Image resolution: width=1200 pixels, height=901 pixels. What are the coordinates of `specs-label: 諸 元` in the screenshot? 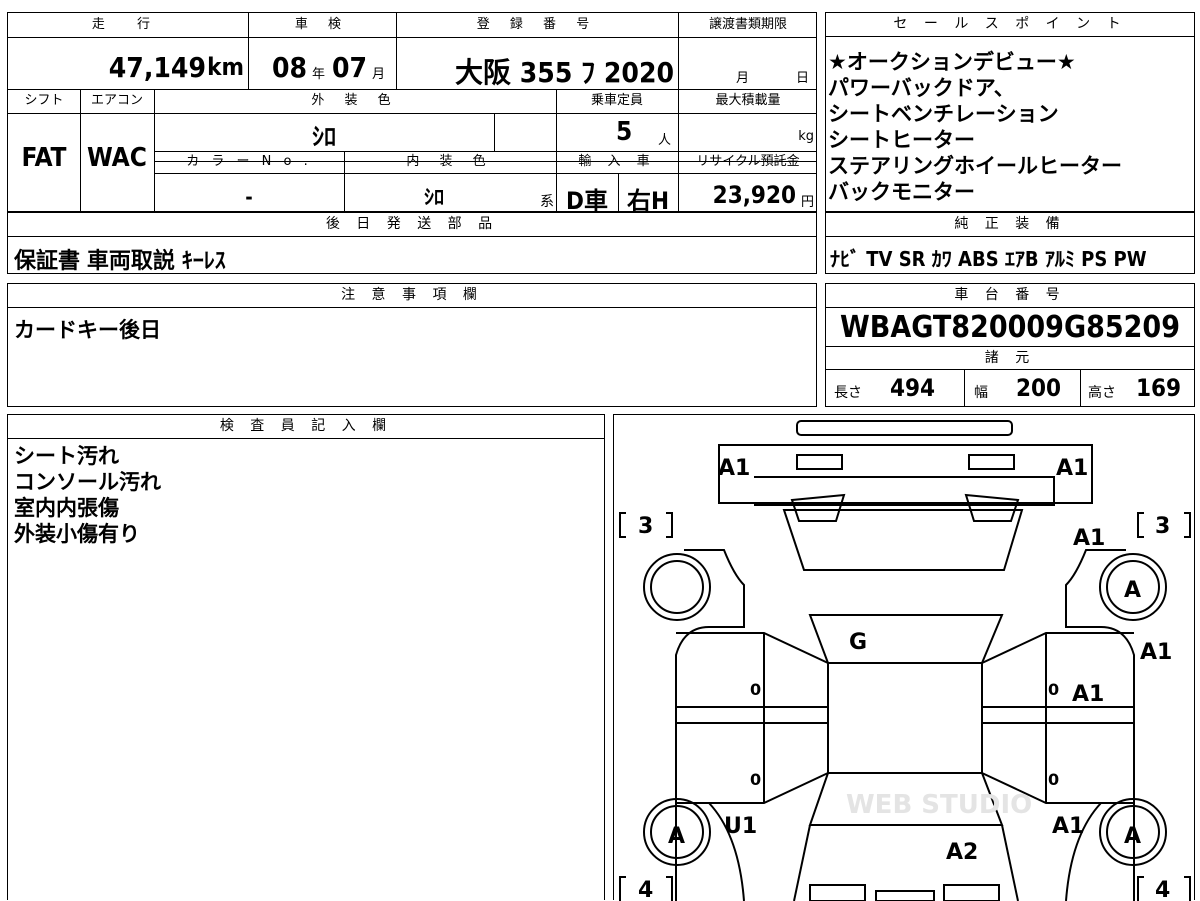 It's located at (1010, 358).